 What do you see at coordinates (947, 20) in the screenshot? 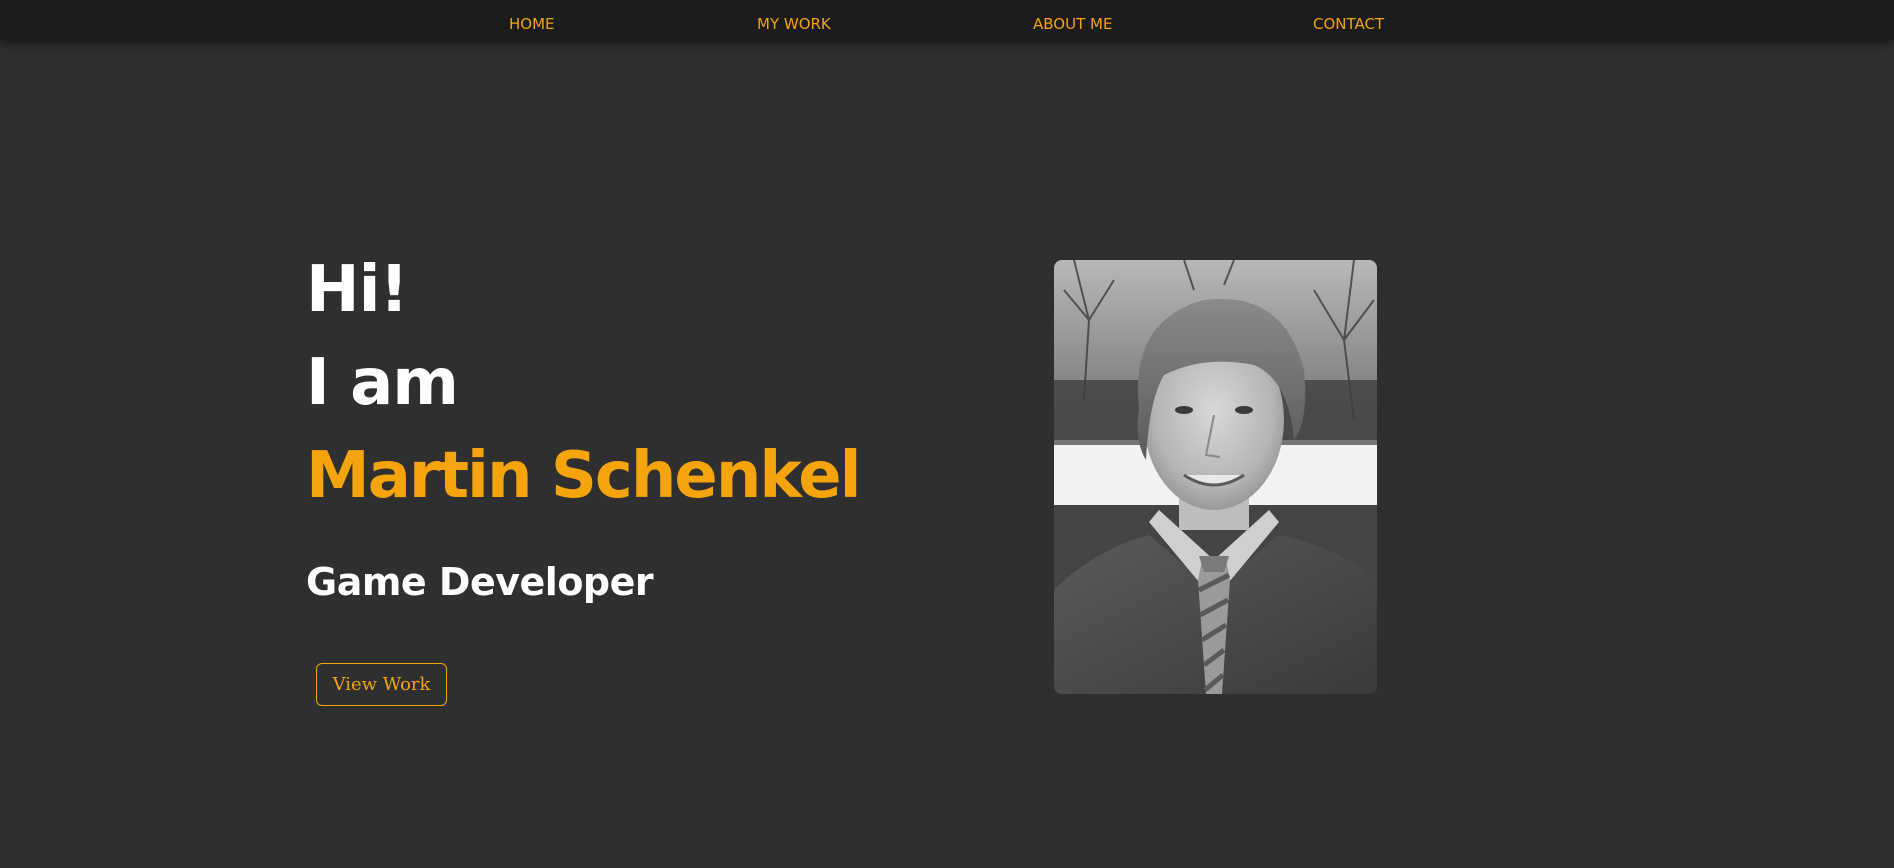
I see `top-navbar: HOME MY WORK ABOUT ME CONTACT` at bounding box center [947, 20].